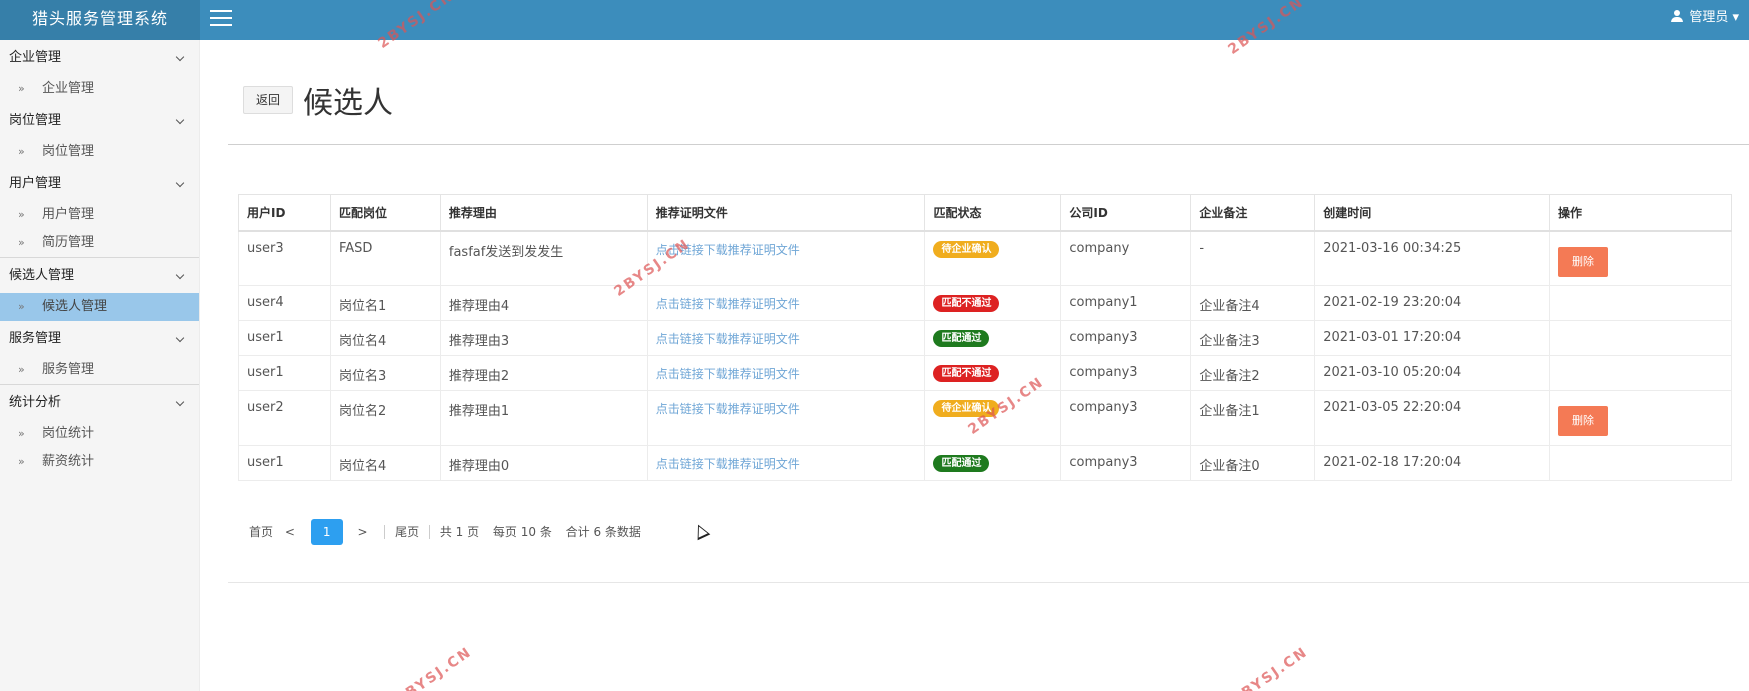 The image size is (1749, 691). I want to click on nav-group-head-services: 服务管理, so click(99, 338).